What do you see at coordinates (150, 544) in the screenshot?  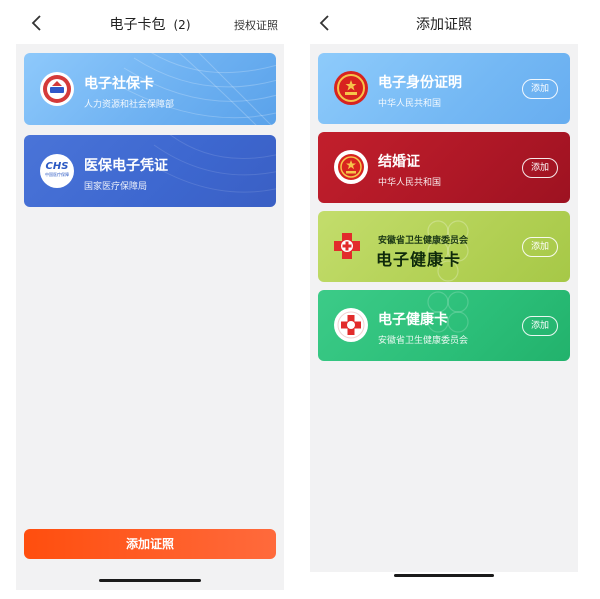 I see `add-license-button: 添加证照` at bounding box center [150, 544].